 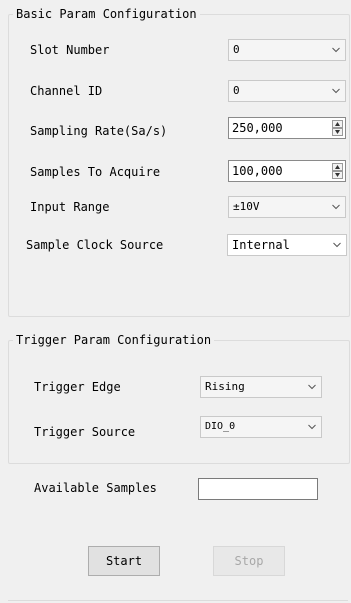 I want to click on channel-id-select: 0, so click(x=287, y=91).